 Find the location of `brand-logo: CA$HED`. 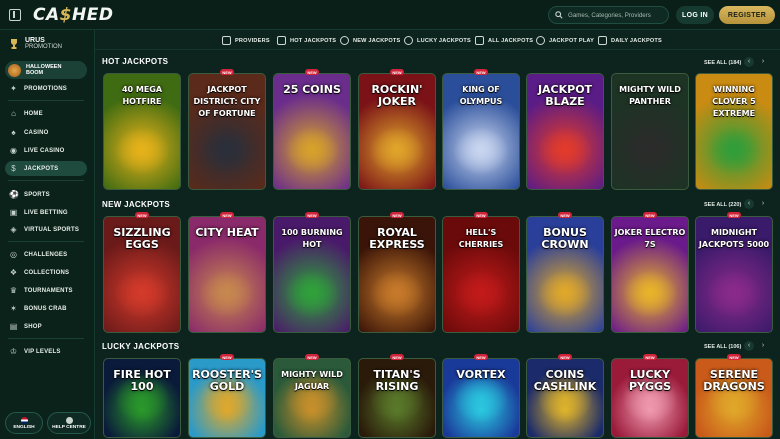

brand-logo: CA$HED is located at coordinates (73, 15).